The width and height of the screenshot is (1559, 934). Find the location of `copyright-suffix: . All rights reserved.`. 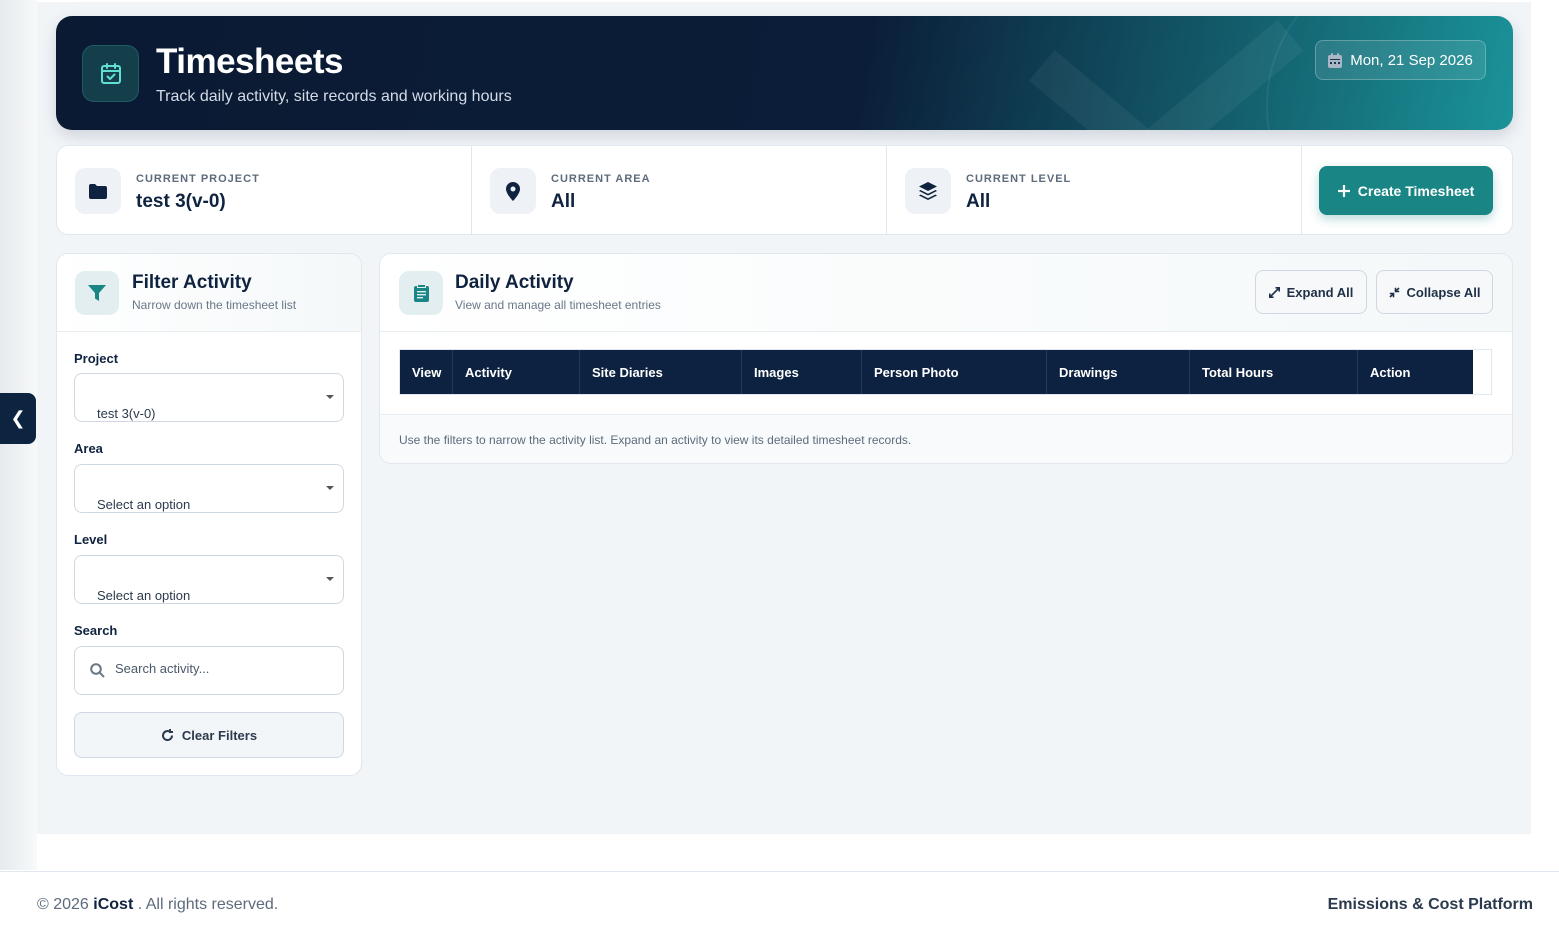

copyright-suffix: . All rights reserved. is located at coordinates (208, 904).